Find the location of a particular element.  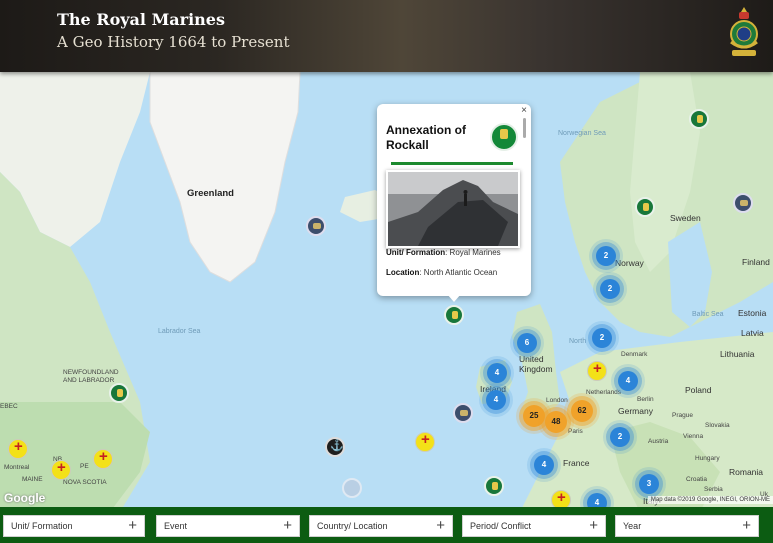

label-united-kingdom: United Kingdom is located at coordinates (536, 364).